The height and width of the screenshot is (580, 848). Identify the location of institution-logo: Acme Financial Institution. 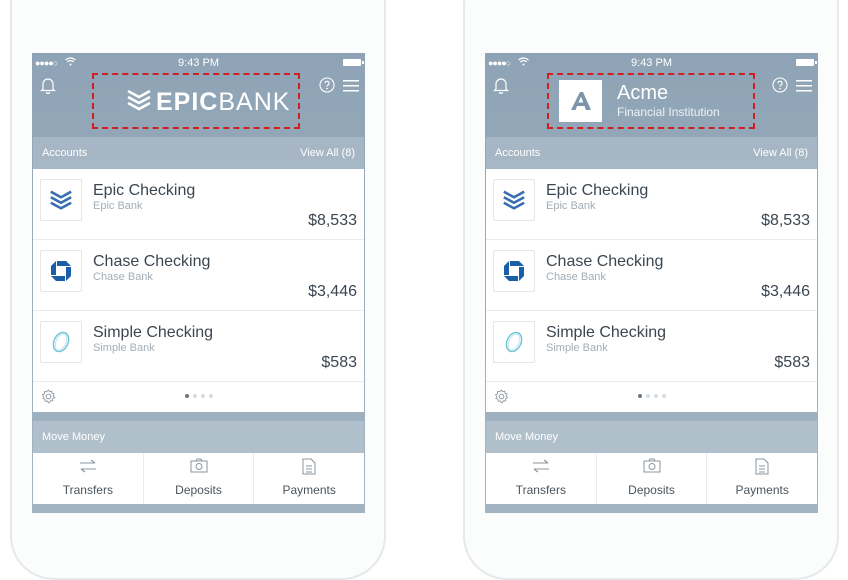
(639, 101).